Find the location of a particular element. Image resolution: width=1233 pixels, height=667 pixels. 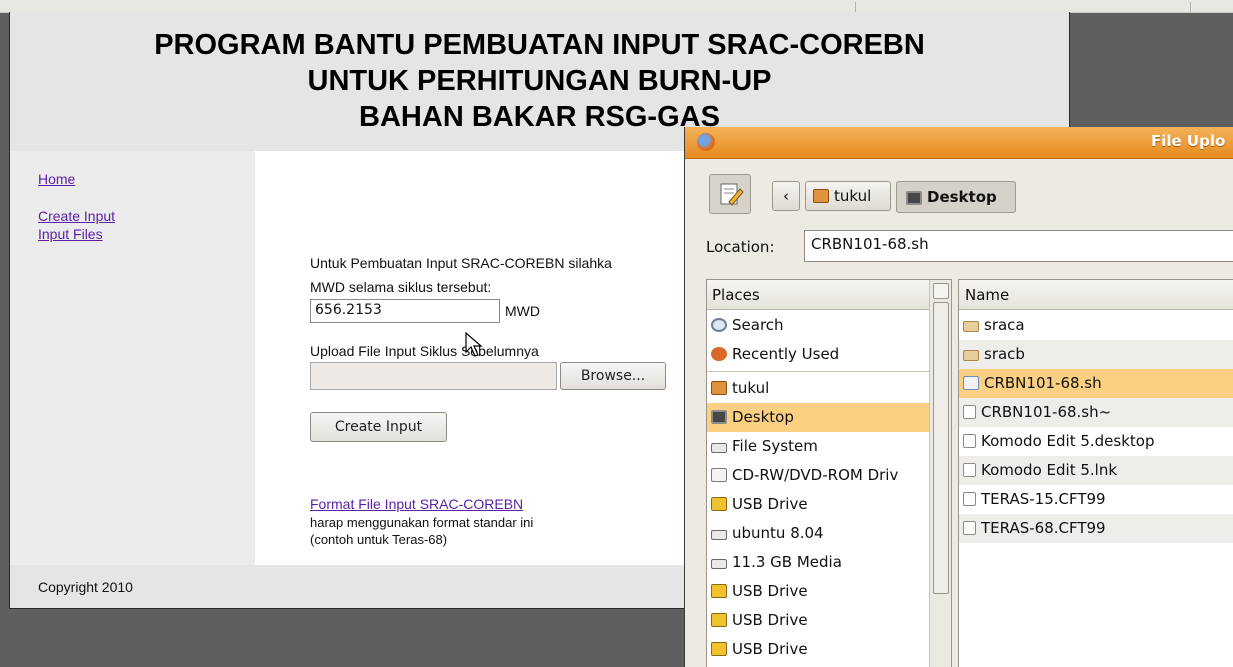

file-row-crbn101-68-sh: CRBN101-68.sh is located at coordinates (1096, 383).